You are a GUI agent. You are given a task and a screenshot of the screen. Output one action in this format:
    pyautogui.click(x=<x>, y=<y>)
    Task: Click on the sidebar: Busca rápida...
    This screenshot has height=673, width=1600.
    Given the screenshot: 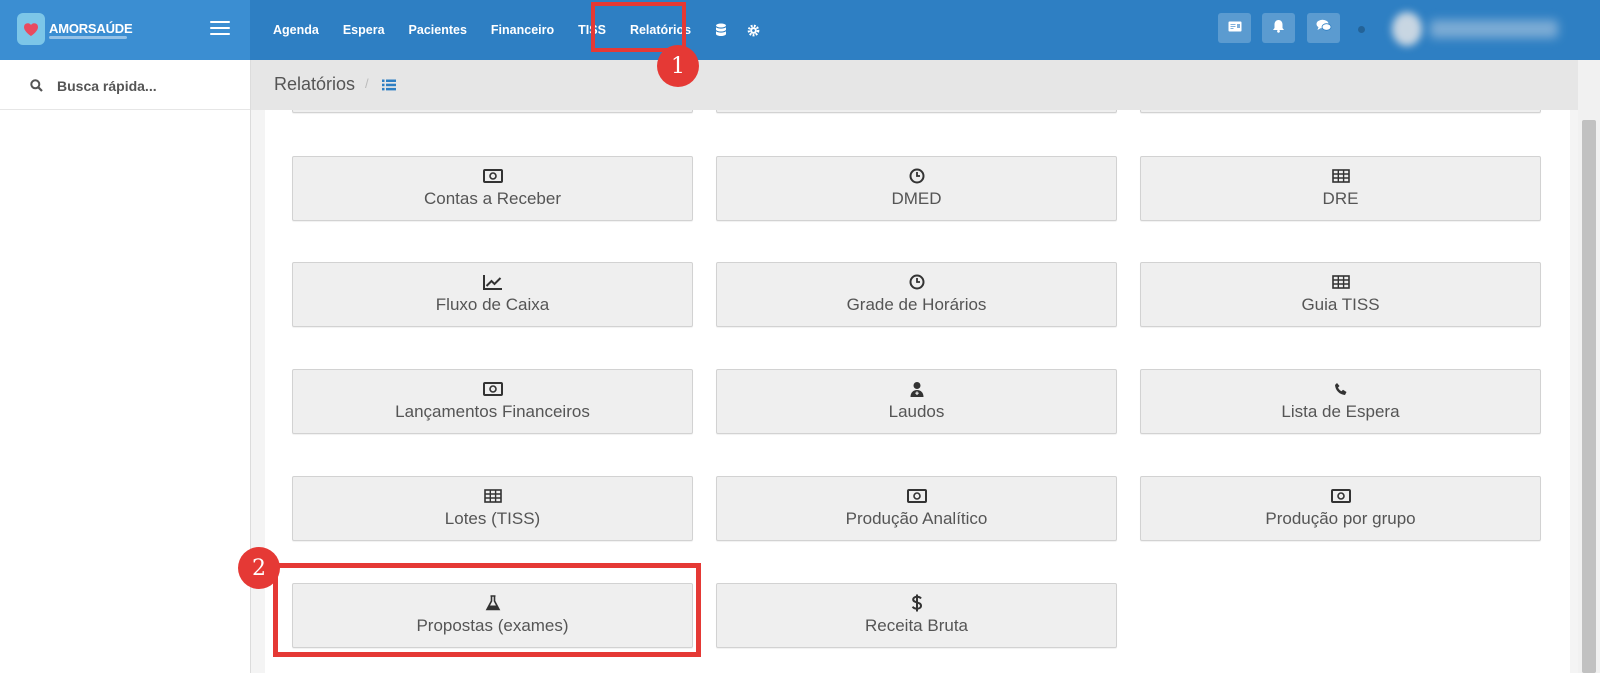 What is the action you would take?
    pyautogui.click(x=125, y=366)
    